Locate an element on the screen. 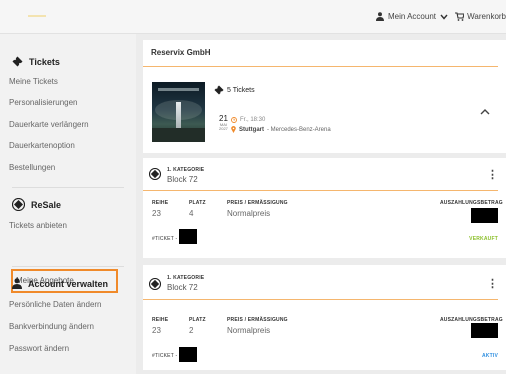  cart-link: Warenkorb is located at coordinates (480, 16).